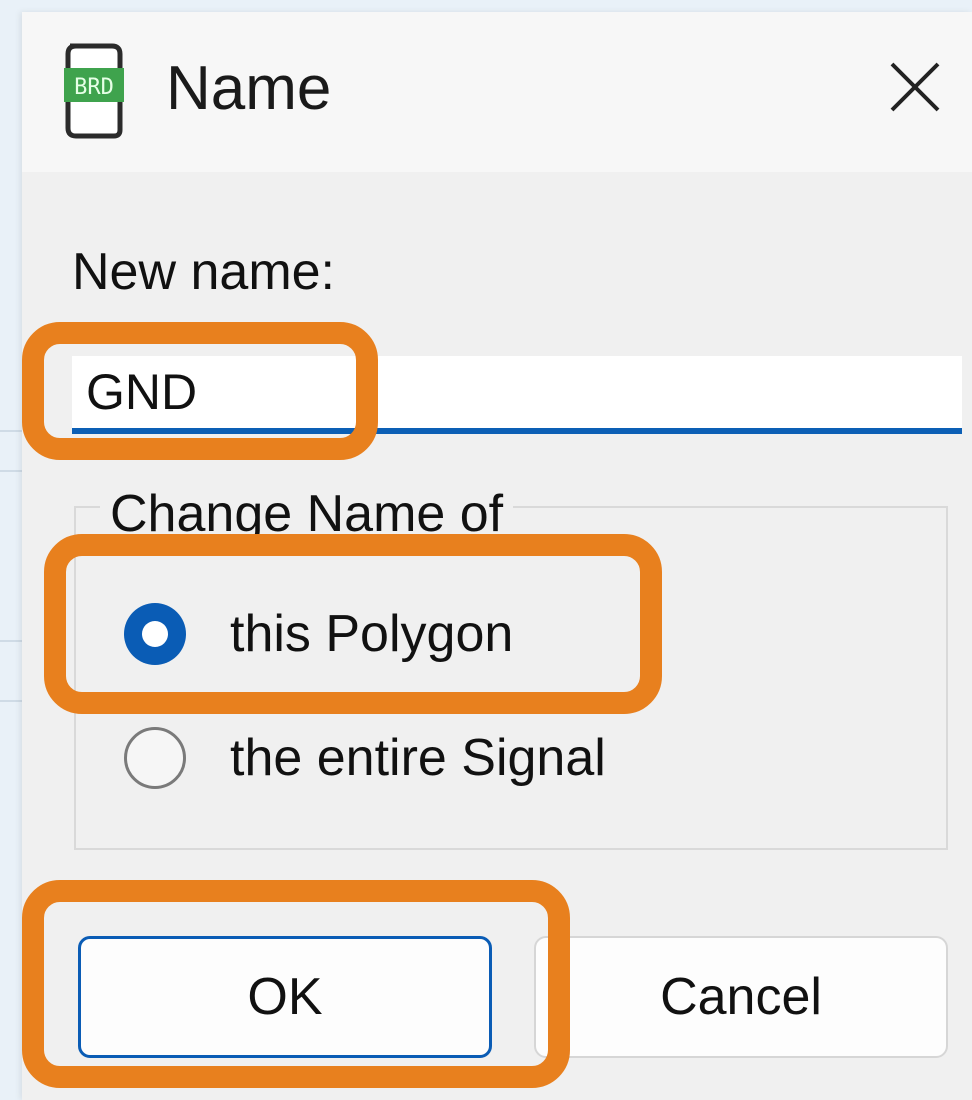  What do you see at coordinates (418, 758) in the screenshot?
I see `radio-label-entire-signal: the entire Signal` at bounding box center [418, 758].